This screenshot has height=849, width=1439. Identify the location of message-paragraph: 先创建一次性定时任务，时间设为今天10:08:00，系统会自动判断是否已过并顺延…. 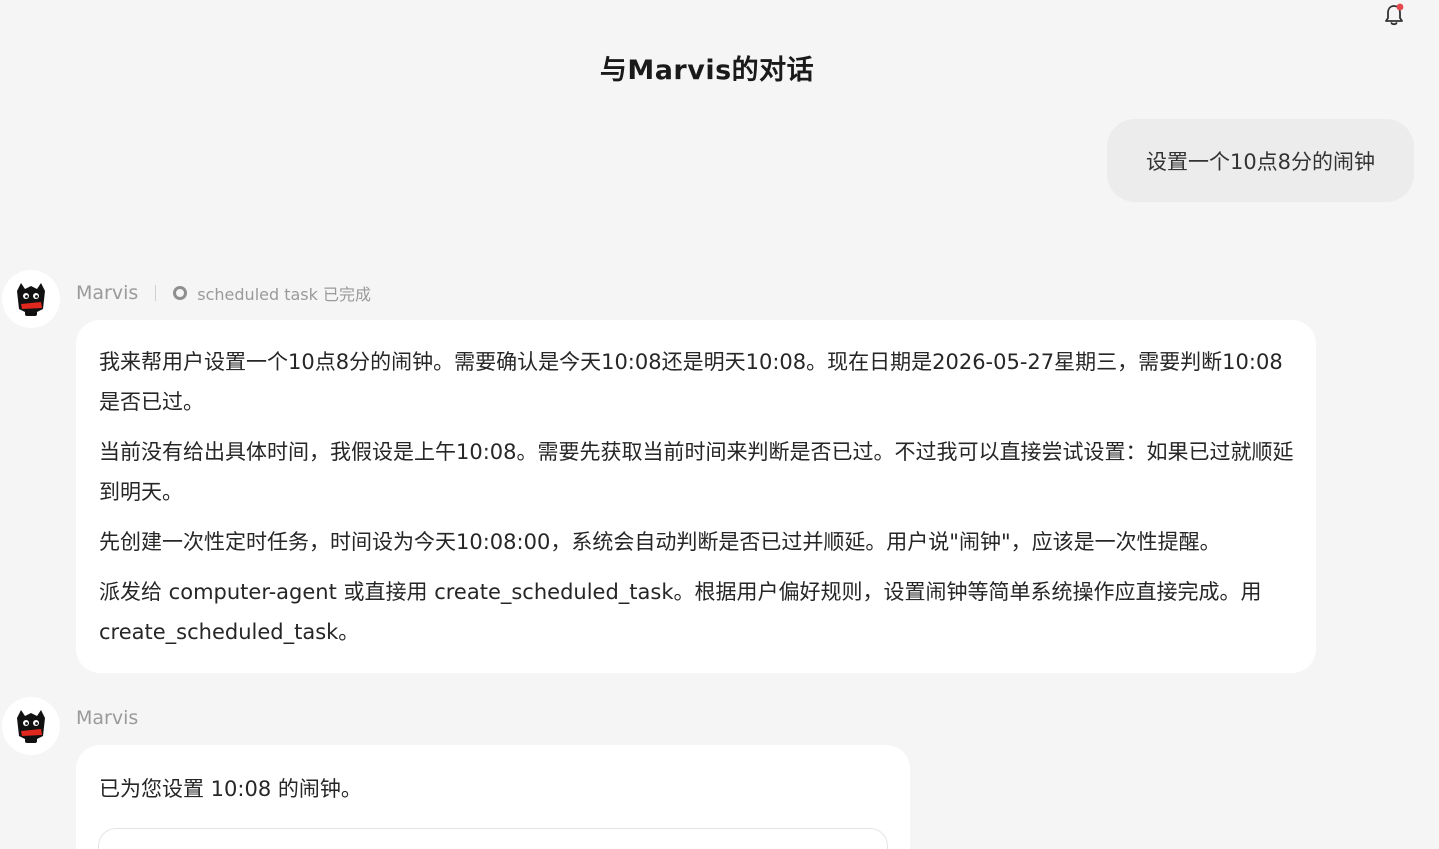
(660, 542).